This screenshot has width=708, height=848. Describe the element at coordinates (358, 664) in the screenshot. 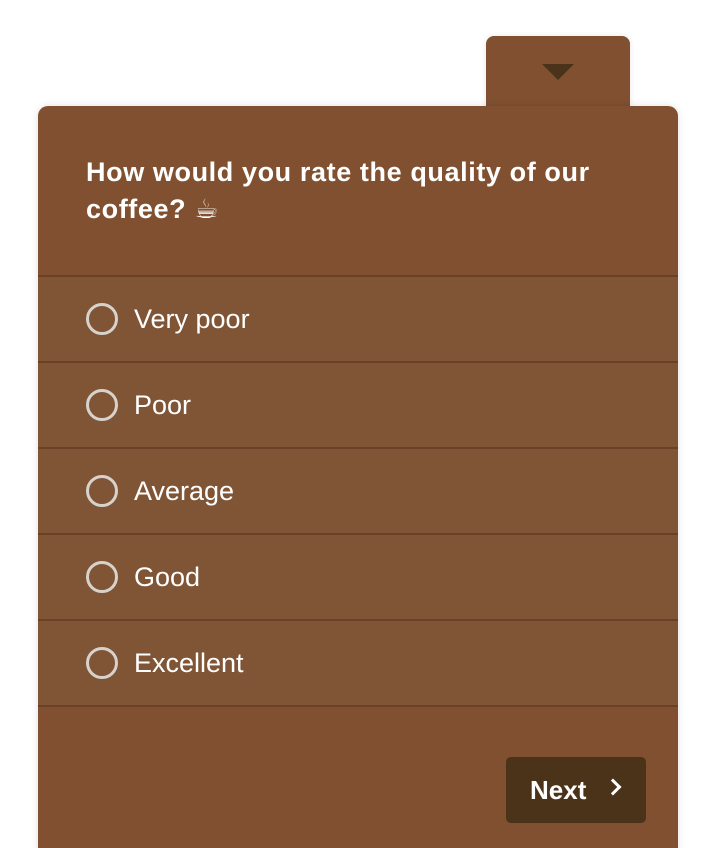

I see `option-excellent: Excellent` at that location.